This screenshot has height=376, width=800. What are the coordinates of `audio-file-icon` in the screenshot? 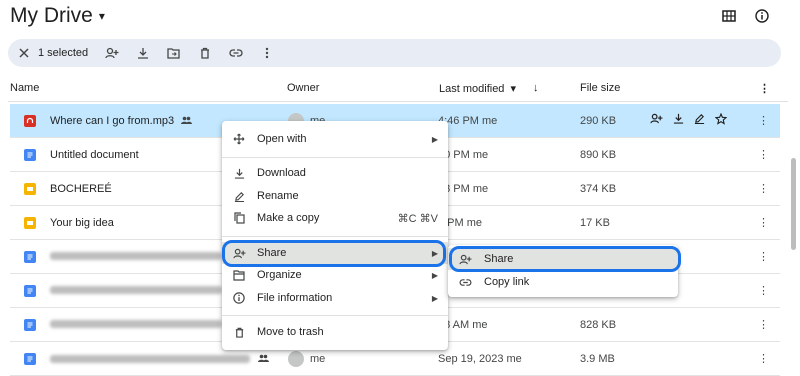 It's located at (30, 120).